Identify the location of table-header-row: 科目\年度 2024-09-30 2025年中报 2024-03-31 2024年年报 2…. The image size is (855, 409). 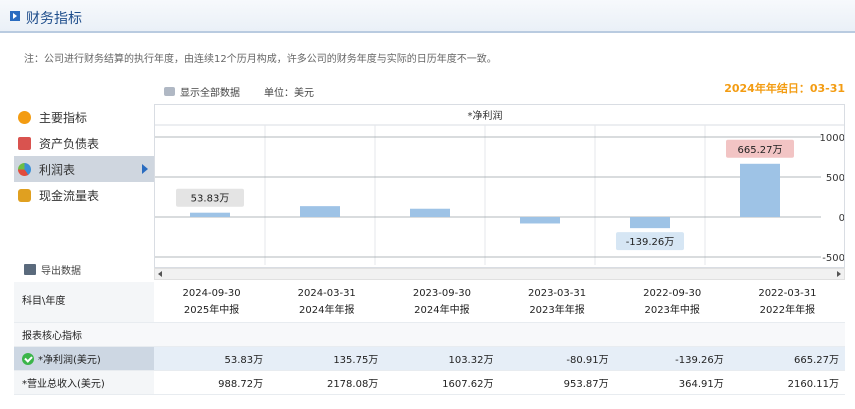
(429, 302).